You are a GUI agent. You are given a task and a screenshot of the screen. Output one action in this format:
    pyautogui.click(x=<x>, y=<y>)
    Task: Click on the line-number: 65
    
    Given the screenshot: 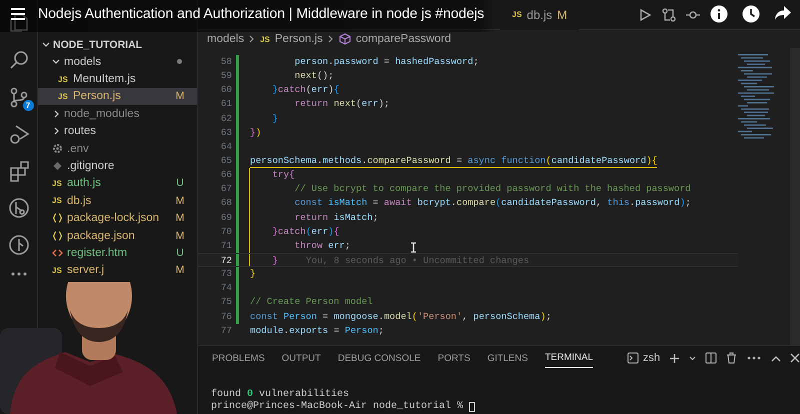 What is the action you would take?
    pyautogui.click(x=226, y=161)
    